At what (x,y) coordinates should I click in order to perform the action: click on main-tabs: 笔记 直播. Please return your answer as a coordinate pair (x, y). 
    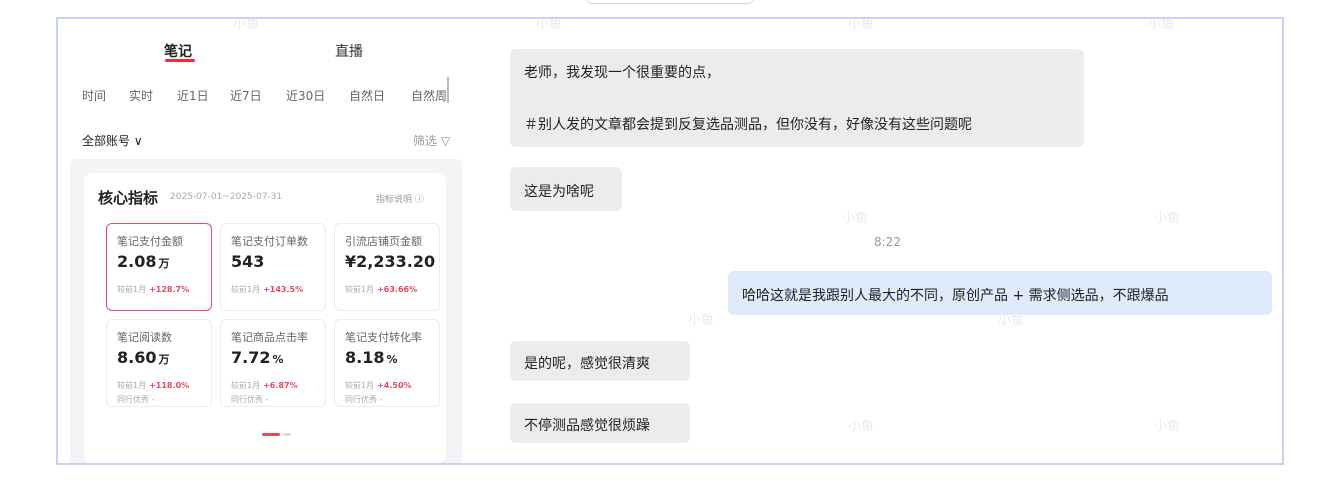
    Looking at the image, I should click on (258, 53).